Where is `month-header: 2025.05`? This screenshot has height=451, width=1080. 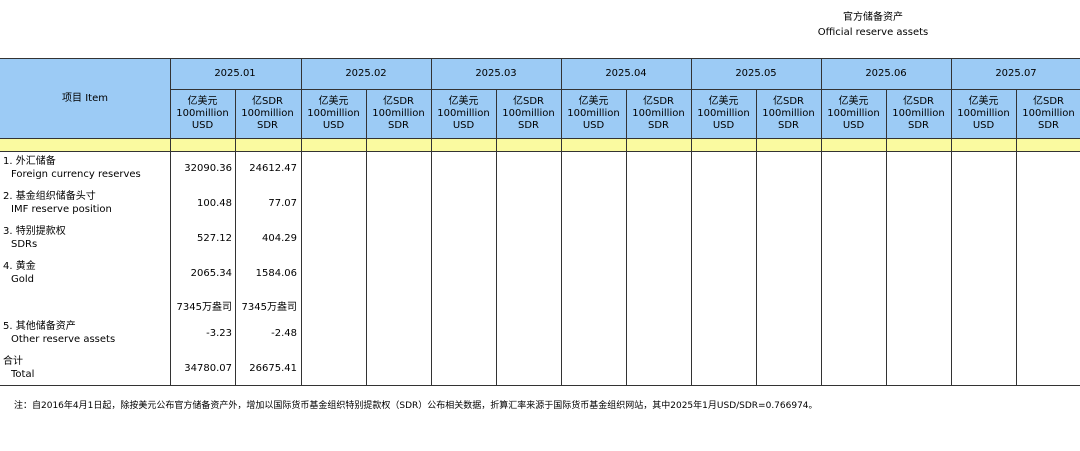
month-header: 2025.05 is located at coordinates (756, 73).